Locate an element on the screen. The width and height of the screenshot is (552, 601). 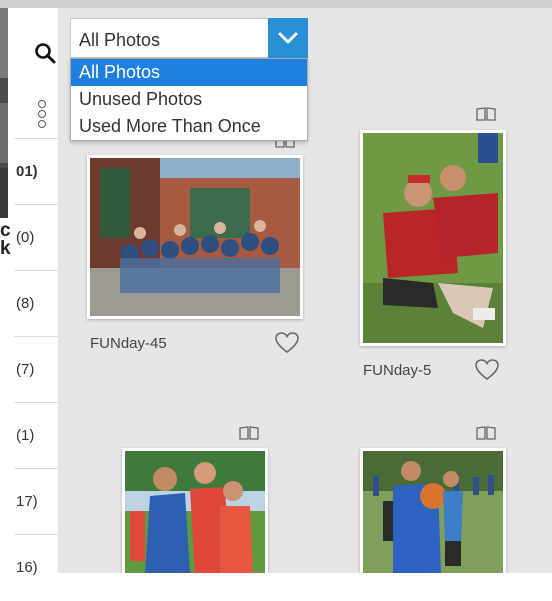
left-panel-cut-text: c k is located at coordinates (5, 240).